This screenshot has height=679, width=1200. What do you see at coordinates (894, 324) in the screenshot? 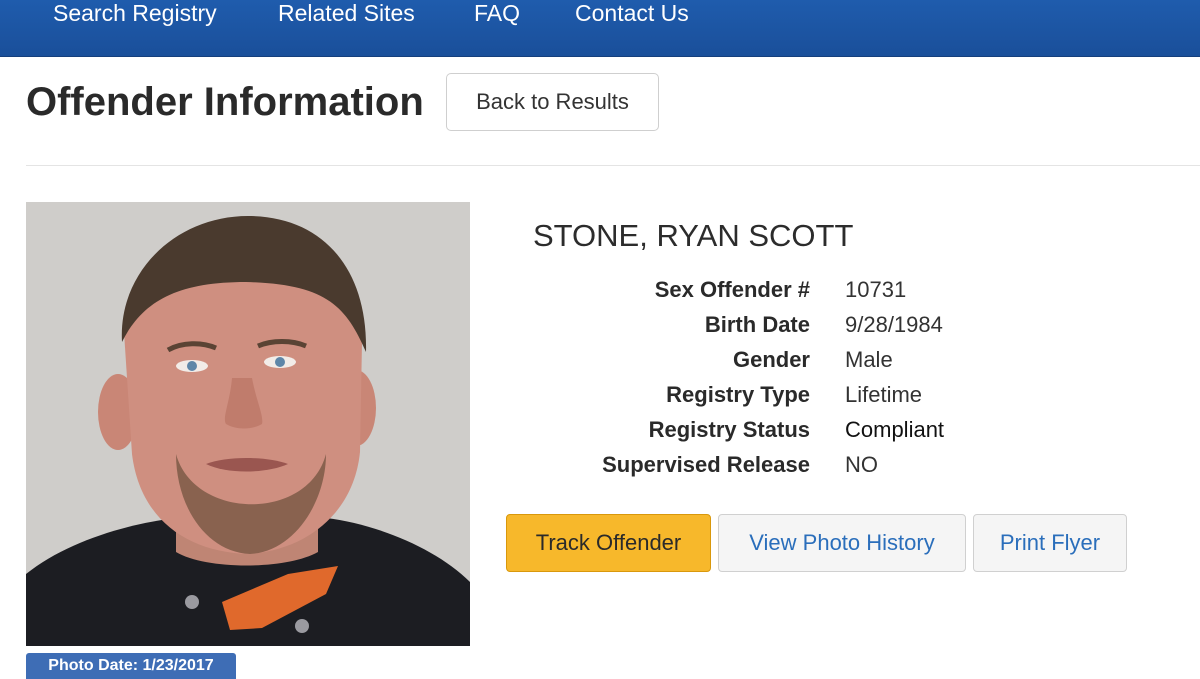
I see `detail-value: 9/28/1984` at bounding box center [894, 324].